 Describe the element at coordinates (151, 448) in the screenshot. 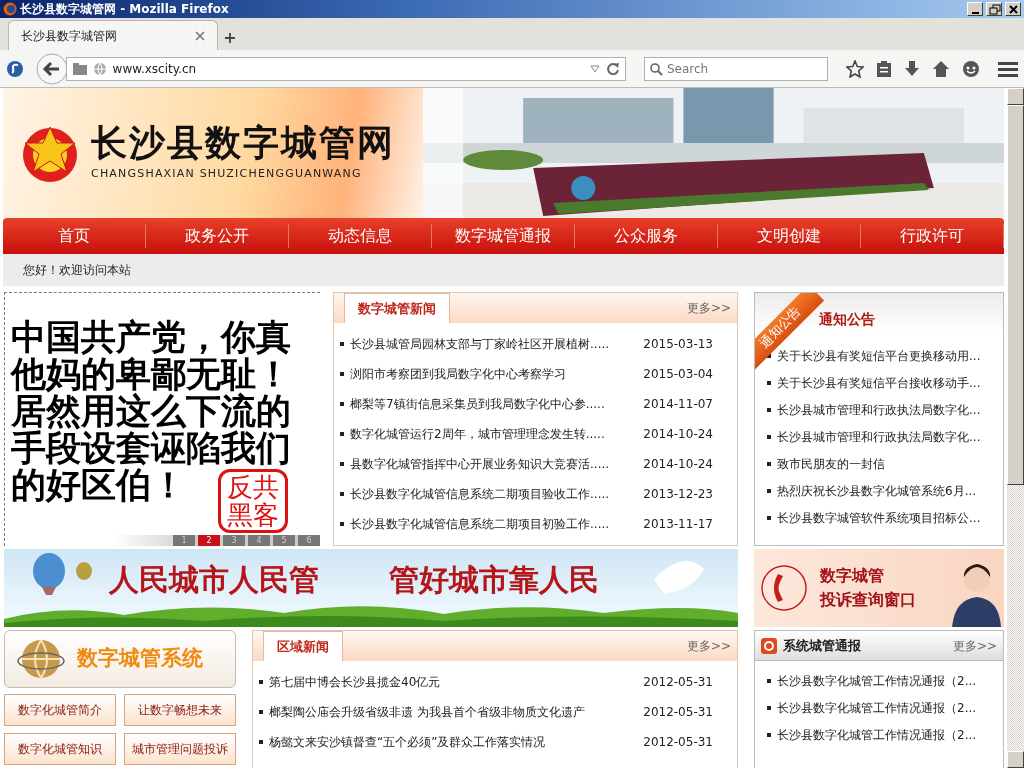

I see `slide-text: 手段设套诬陷我们` at that location.